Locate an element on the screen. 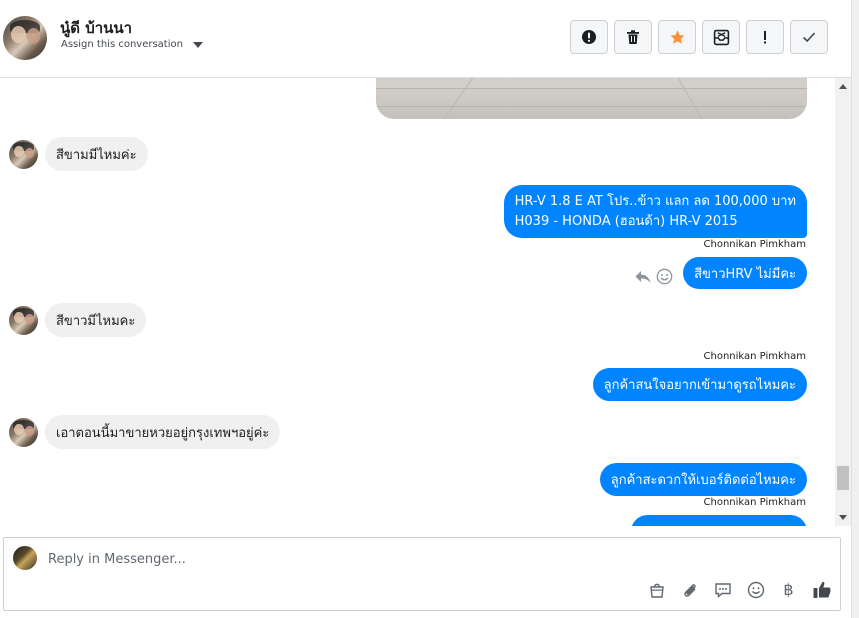 Image resolution: width=859 pixels, height=618 pixels. caret-down-icon is located at coordinates (197, 44).